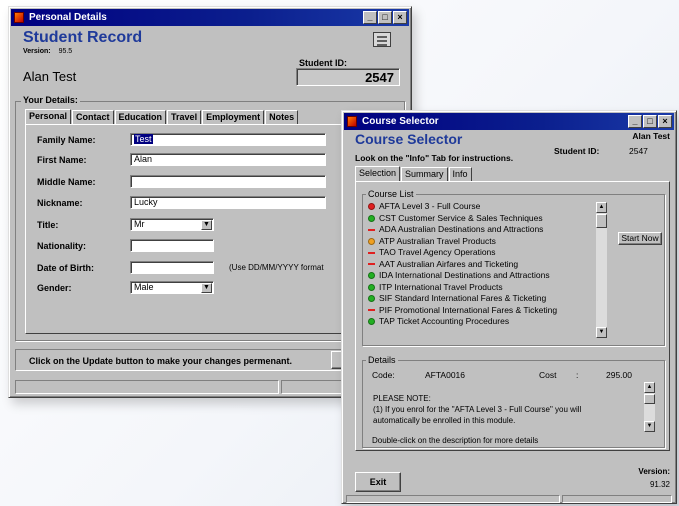  What do you see at coordinates (434, 158) in the screenshot?
I see `instruction-text: Look on the "Info" Tab for instructions.` at bounding box center [434, 158].